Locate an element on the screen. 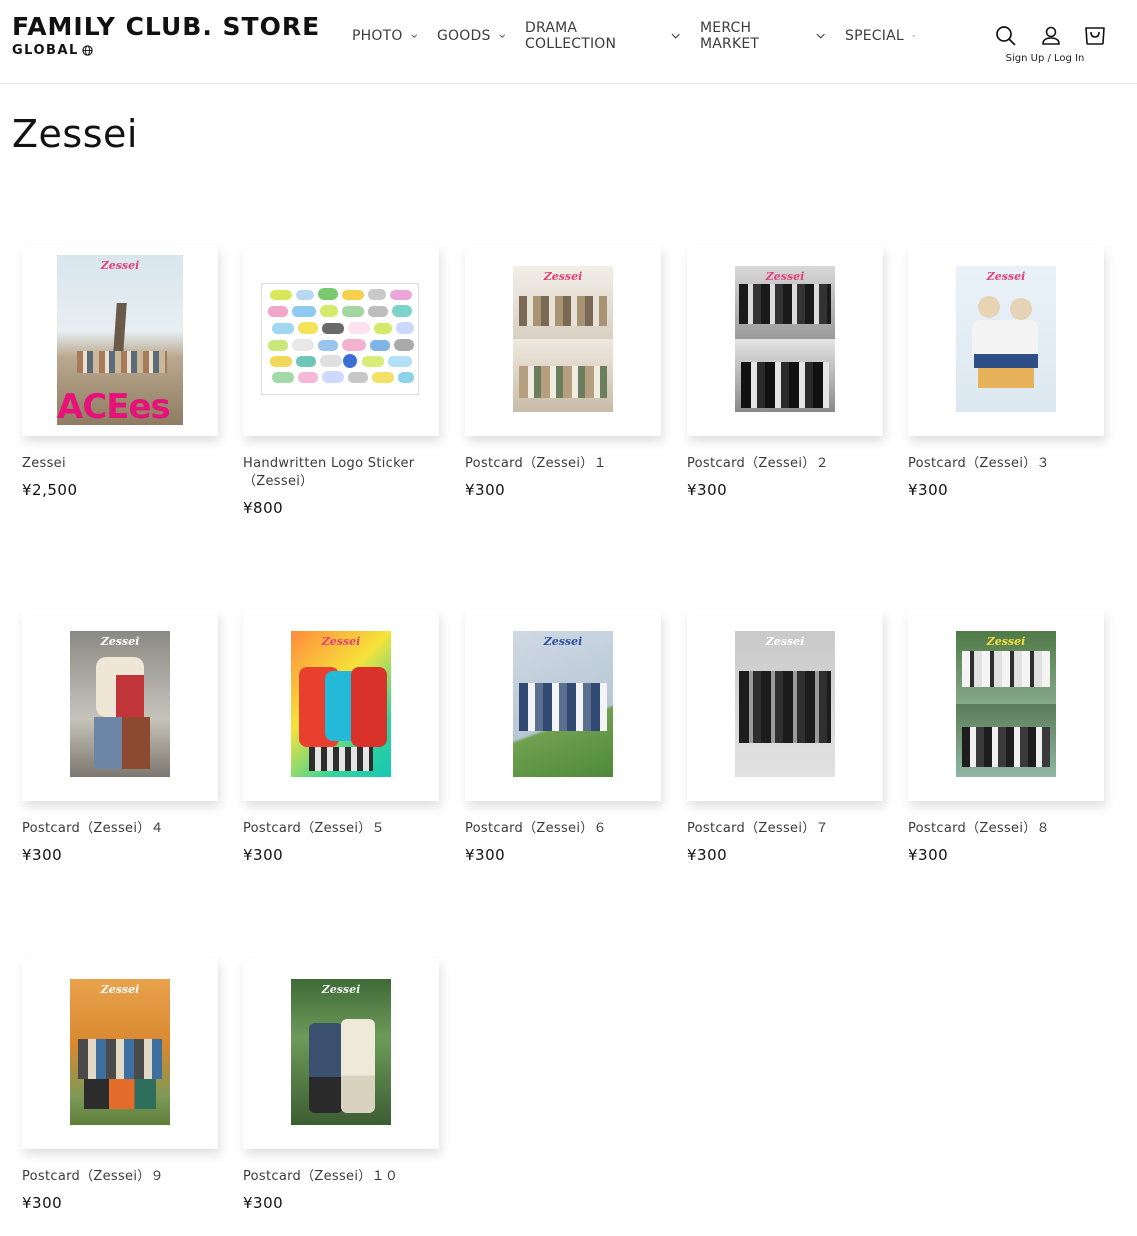 The image size is (1137, 1236). road-decor is located at coordinates (120, 328).